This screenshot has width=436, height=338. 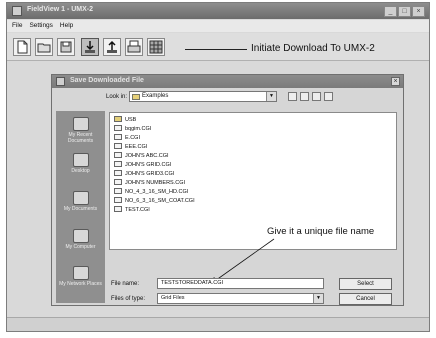 What do you see at coordinates (60, 9) in the screenshot?
I see `window-title: FieldView 1 - UMX-2` at bounding box center [60, 9].